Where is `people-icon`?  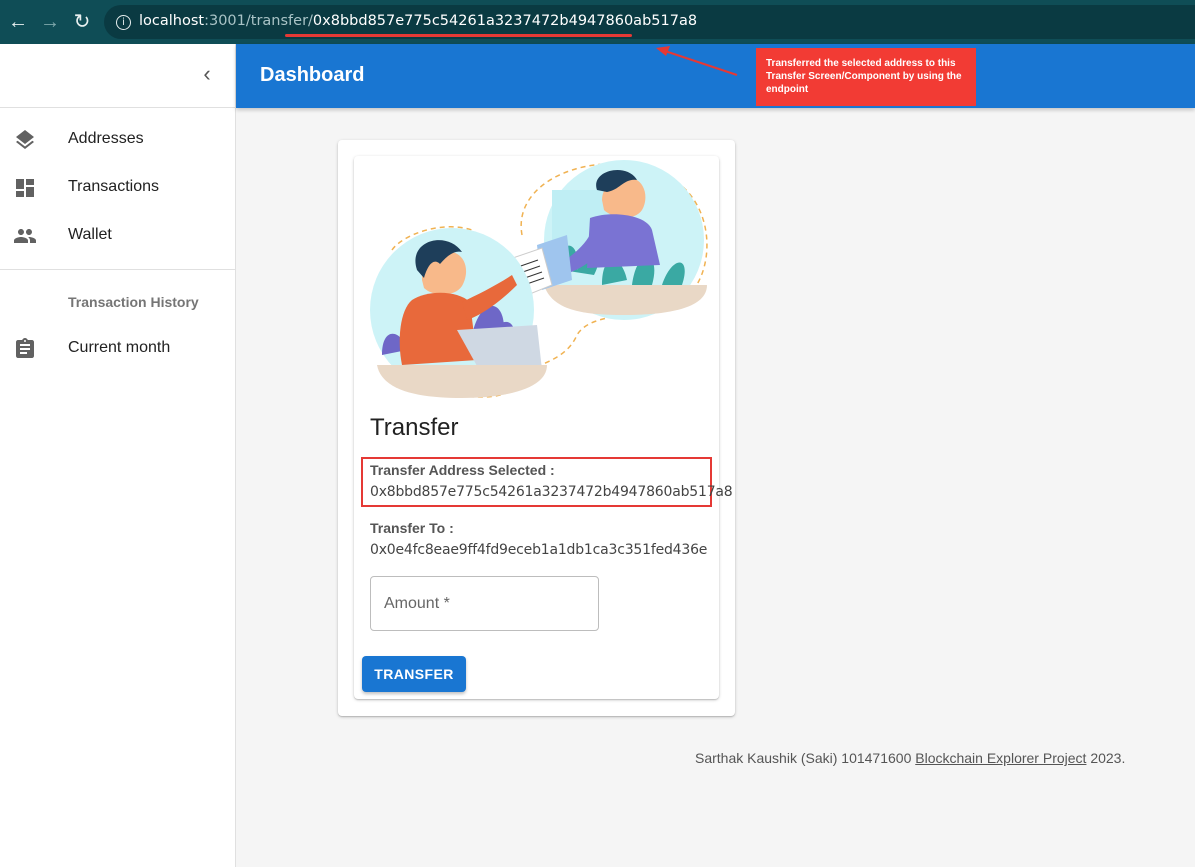 people-icon is located at coordinates (25, 236).